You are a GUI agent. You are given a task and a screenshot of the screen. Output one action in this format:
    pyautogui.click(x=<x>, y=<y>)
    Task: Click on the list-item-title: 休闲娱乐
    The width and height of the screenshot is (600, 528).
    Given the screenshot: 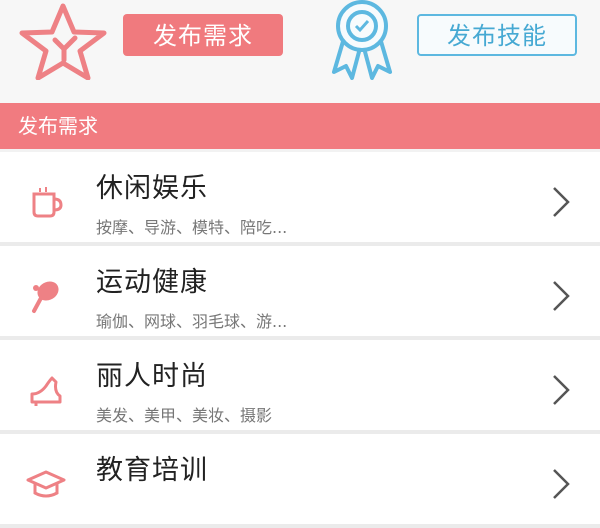 What is the action you would take?
    pyautogui.click(x=152, y=188)
    